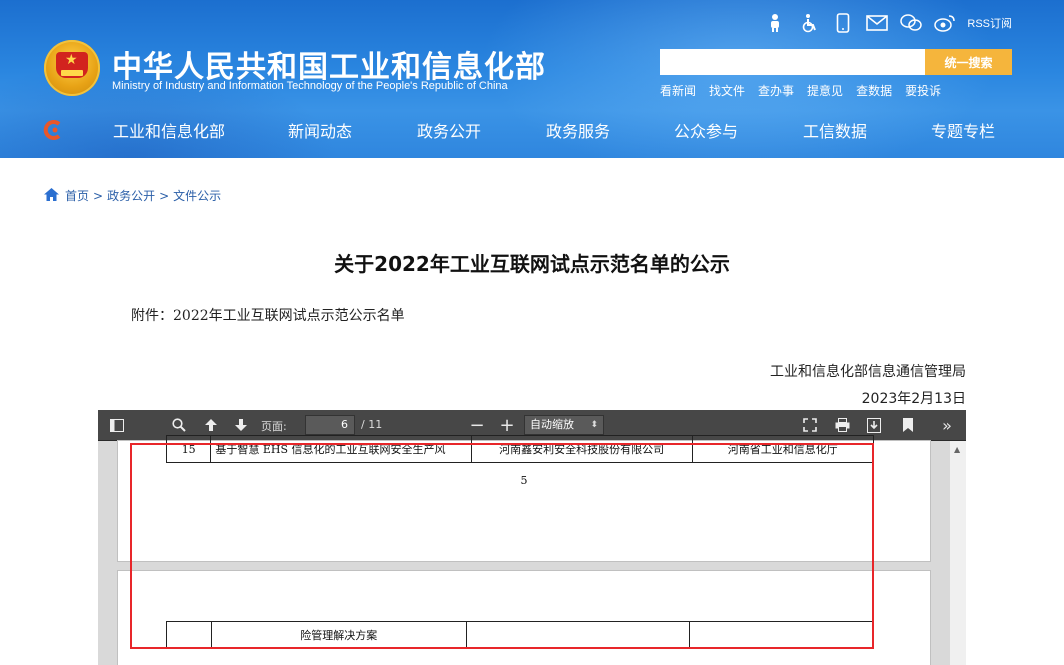 The width and height of the screenshot is (1064, 665). What do you see at coordinates (877, 23) in the screenshot?
I see `mail-icon` at bounding box center [877, 23].